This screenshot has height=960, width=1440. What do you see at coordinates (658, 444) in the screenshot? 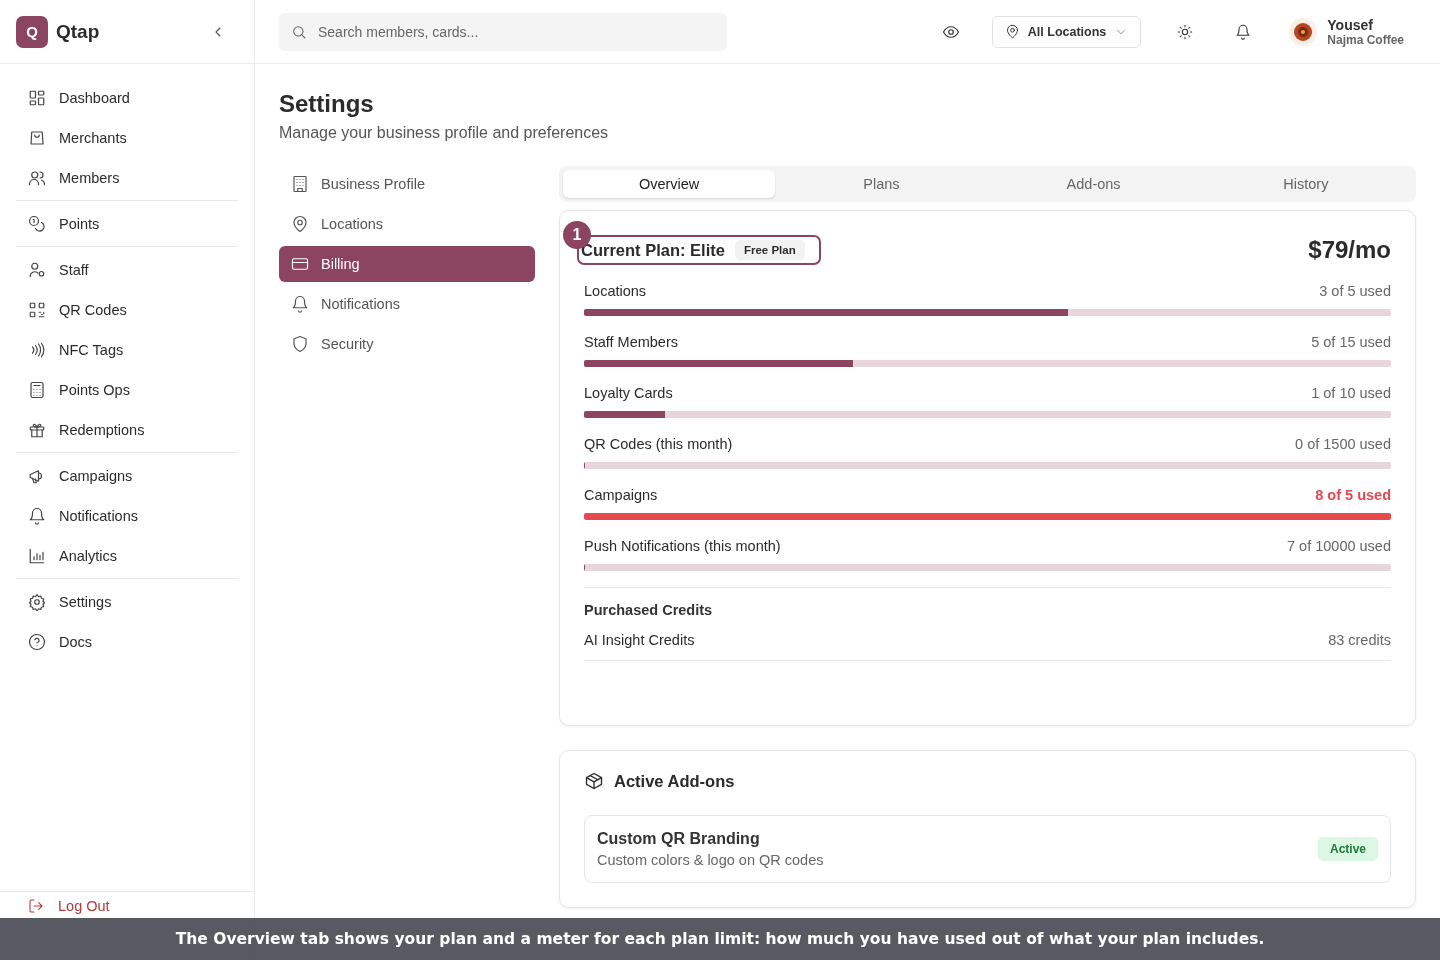
I see `meter-label: QR Codes (this month)` at bounding box center [658, 444].